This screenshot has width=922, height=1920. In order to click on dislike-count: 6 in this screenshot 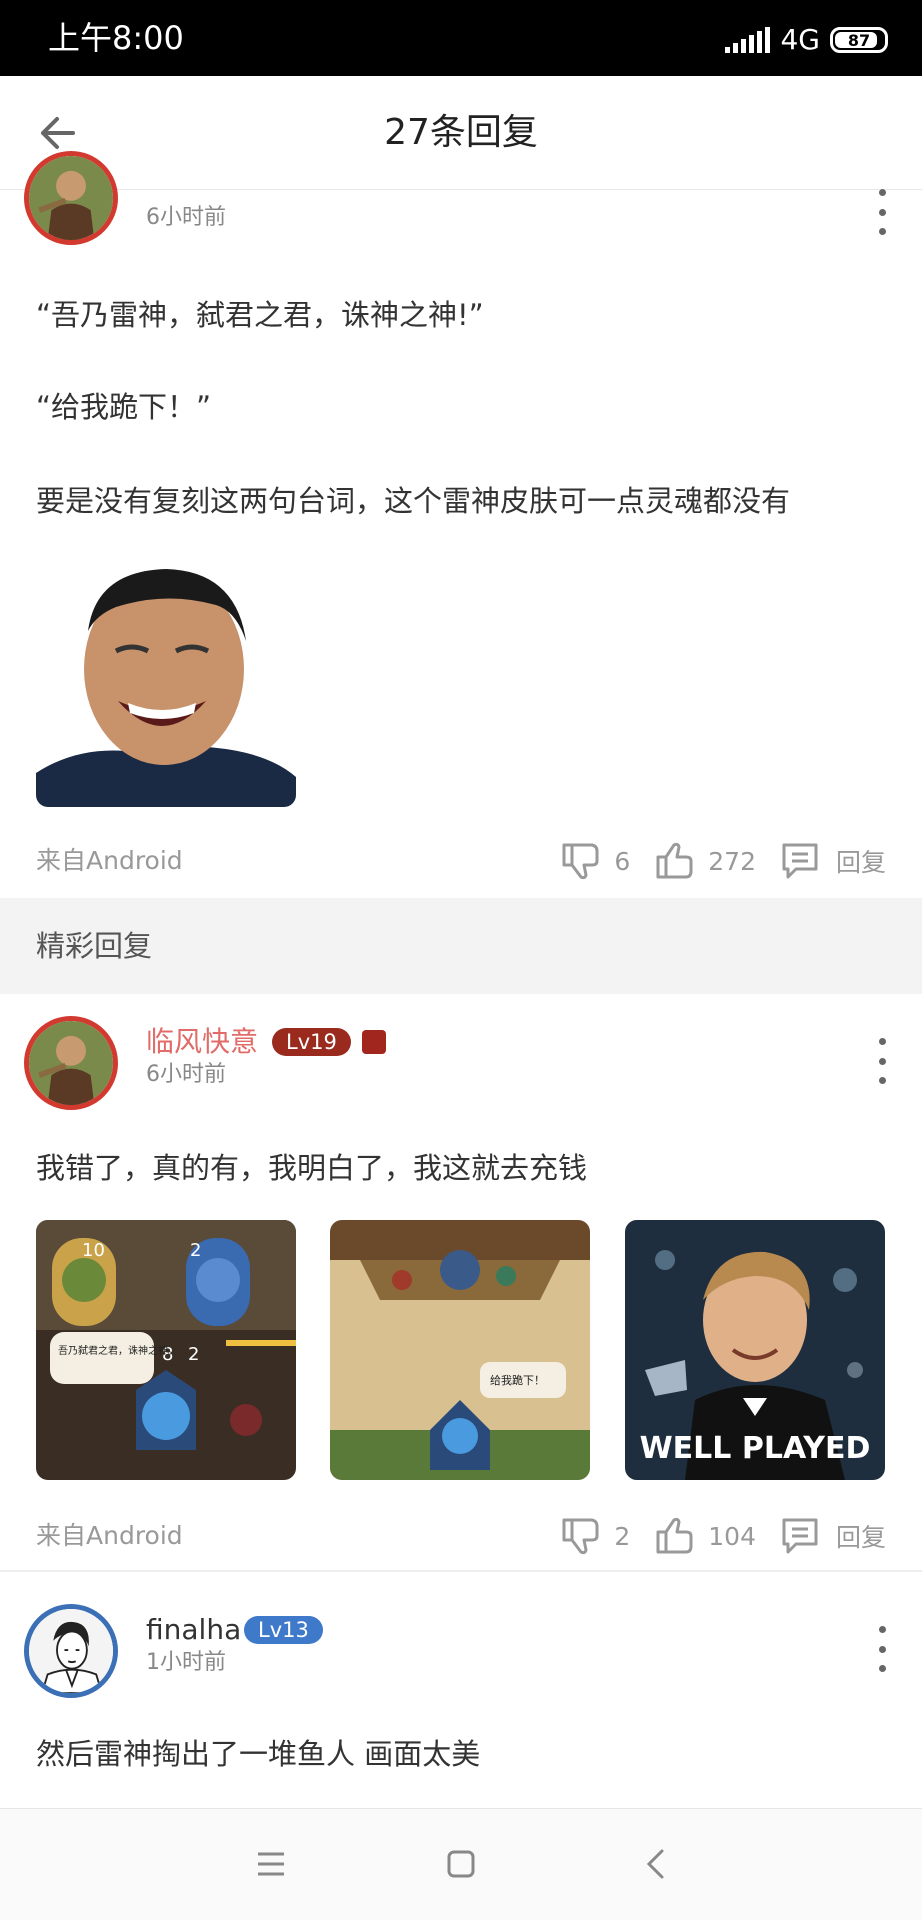, I will do `click(622, 861)`.